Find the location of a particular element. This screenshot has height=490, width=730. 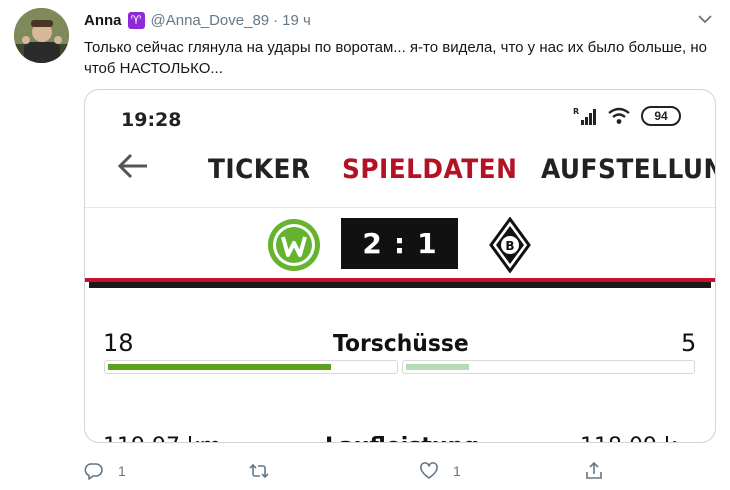

chevron-down-icon is located at coordinates (705, 19).